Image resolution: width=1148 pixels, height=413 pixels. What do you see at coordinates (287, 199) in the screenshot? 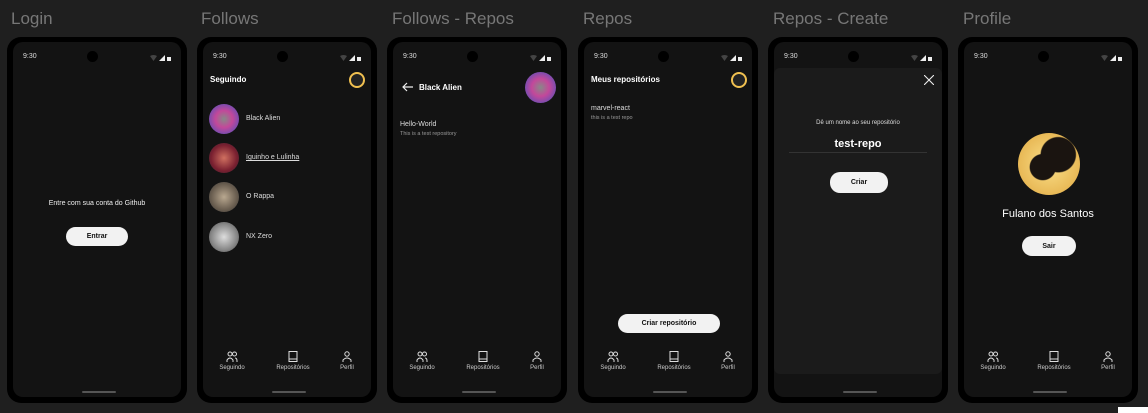
I see `list-item: O Rappa` at bounding box center [287, 199].